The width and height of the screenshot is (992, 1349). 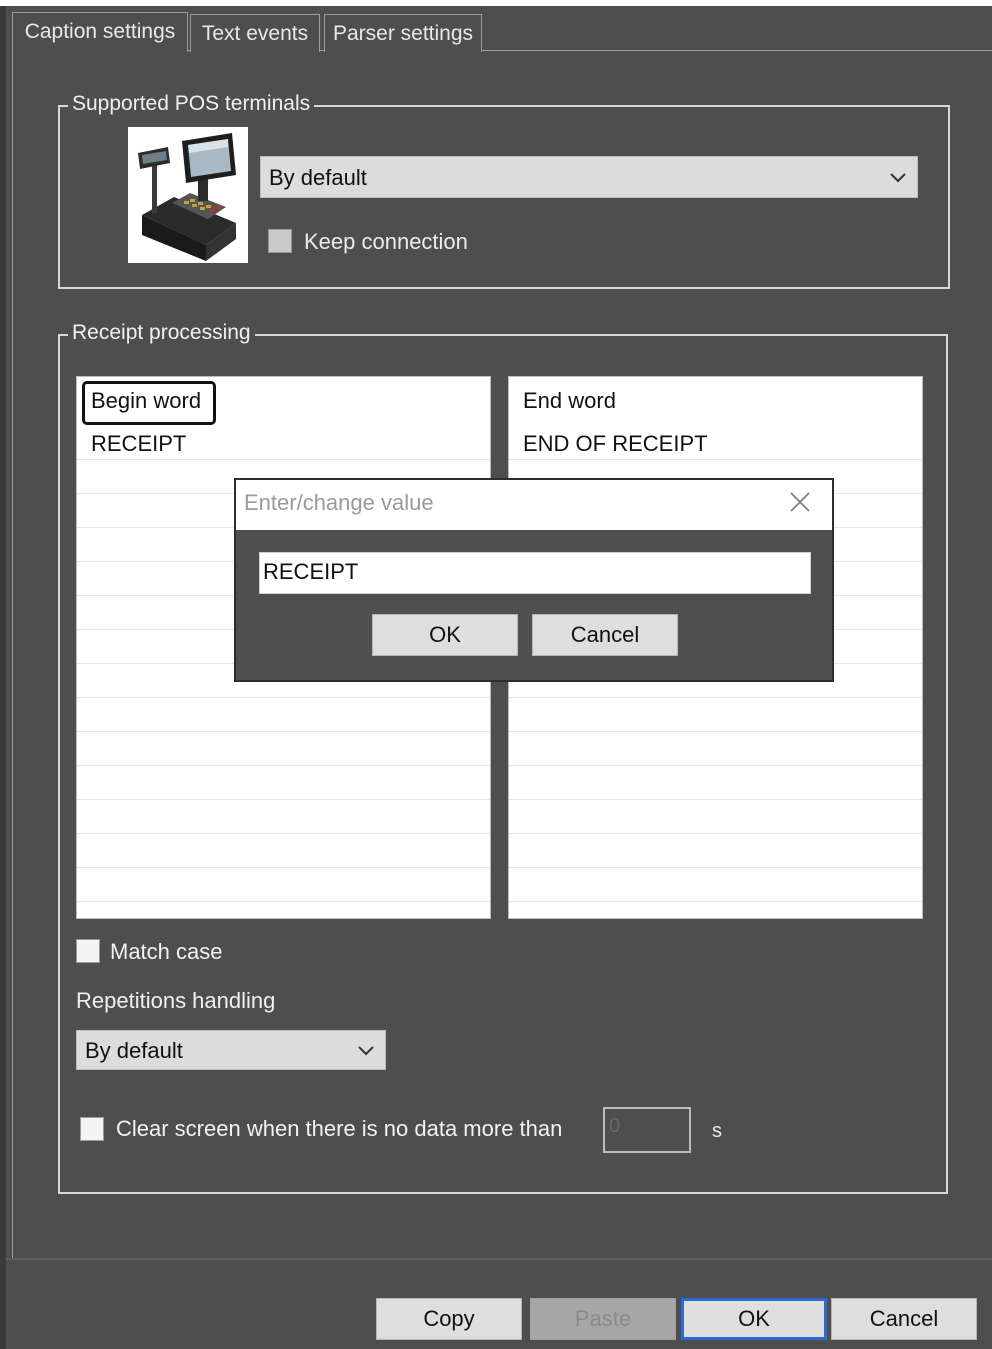 What do you see at coordinates (100, 50) in the screenshot?
I see `active-tab-gap` at bounding box center [100, 50].